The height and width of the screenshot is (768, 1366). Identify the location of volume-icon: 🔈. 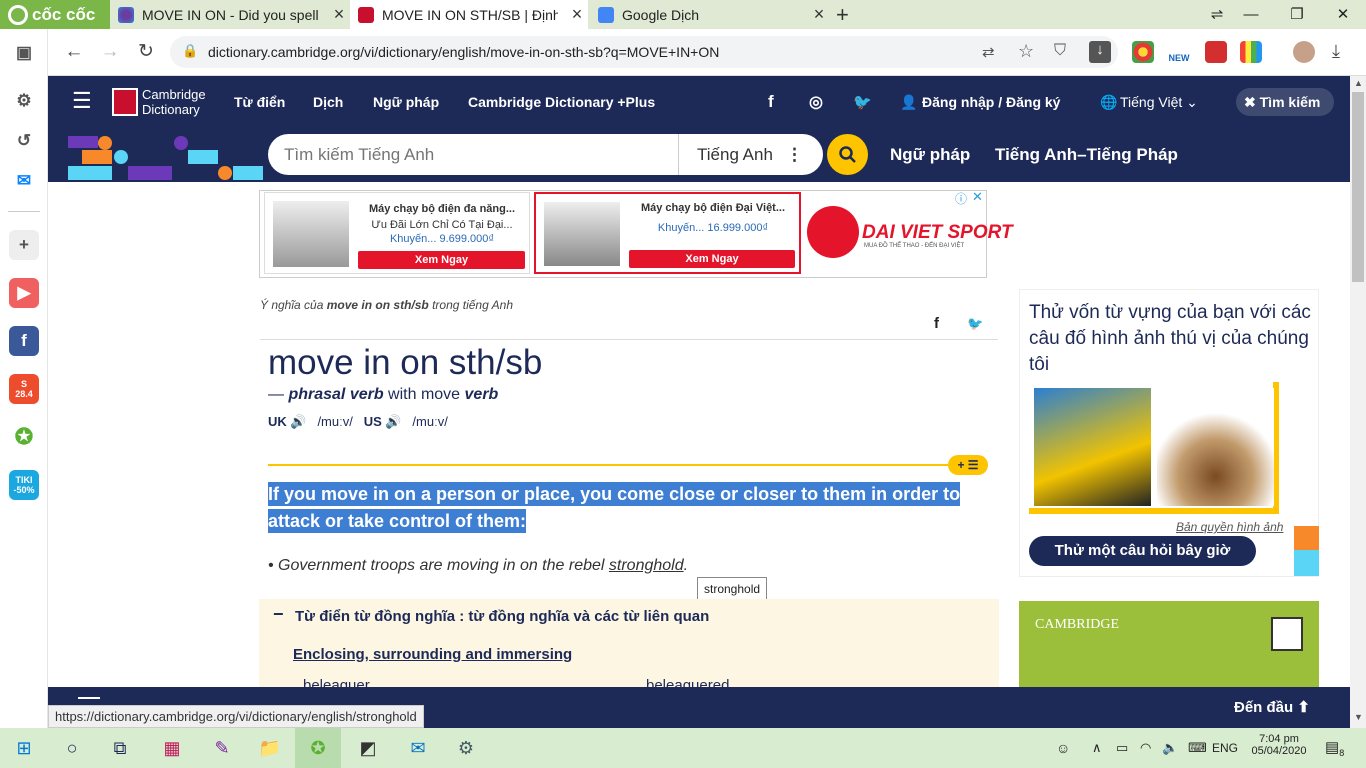
(1170, 748).